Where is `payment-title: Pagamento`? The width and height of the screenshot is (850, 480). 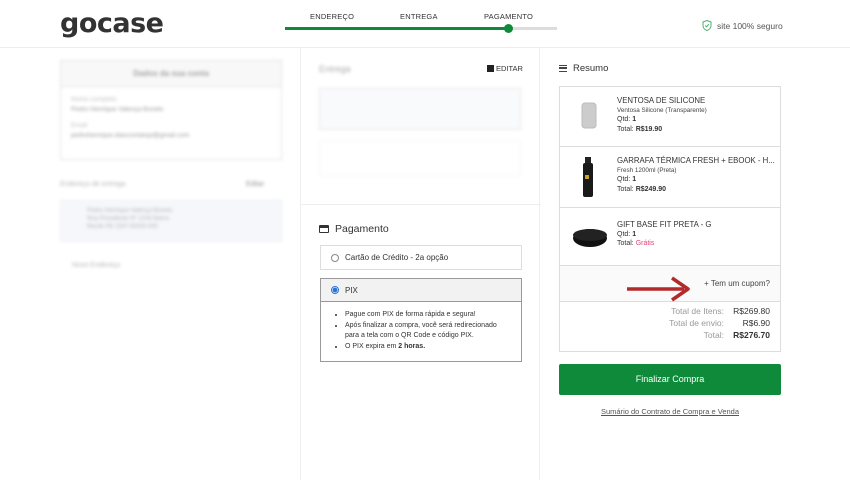
payment-title: Pagamento is located at coordinates (362, 229).